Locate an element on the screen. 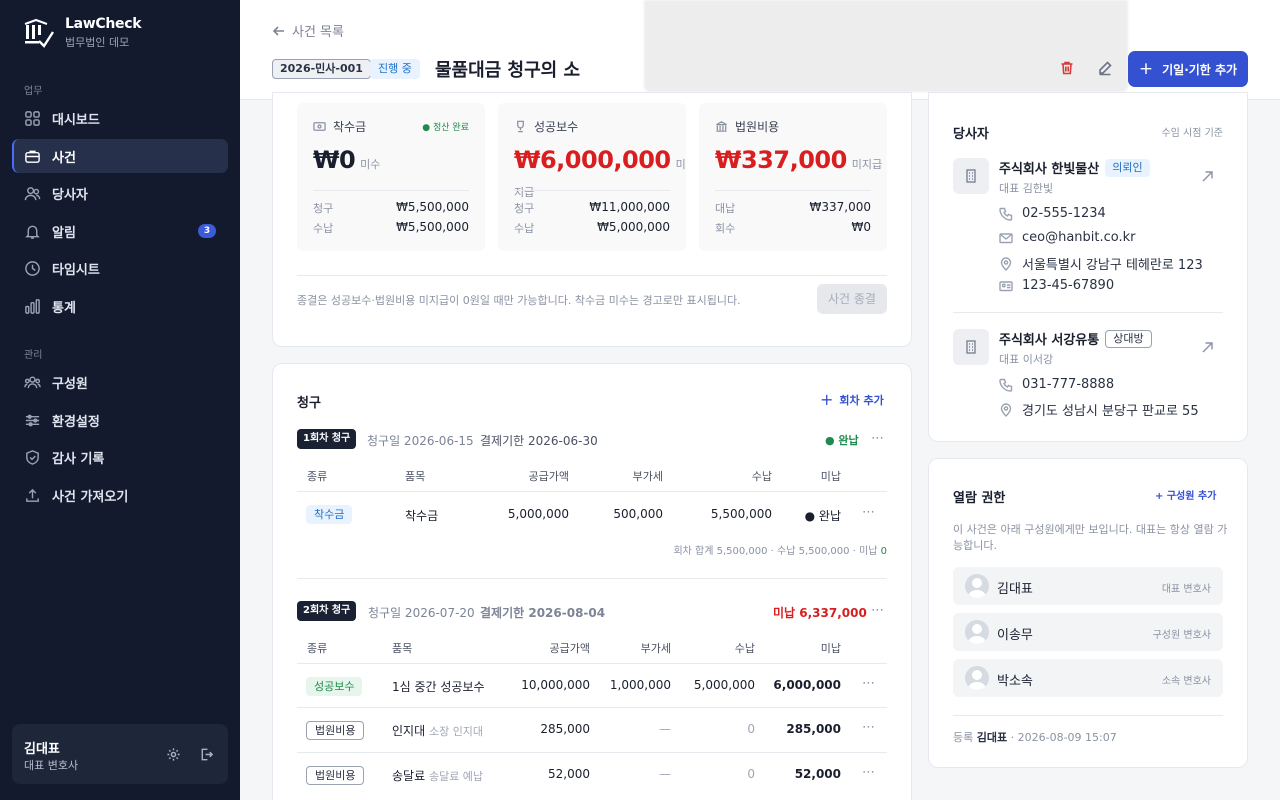  sidebar-item-import: 사건 가져오기 is located at coordinates (120, 495).